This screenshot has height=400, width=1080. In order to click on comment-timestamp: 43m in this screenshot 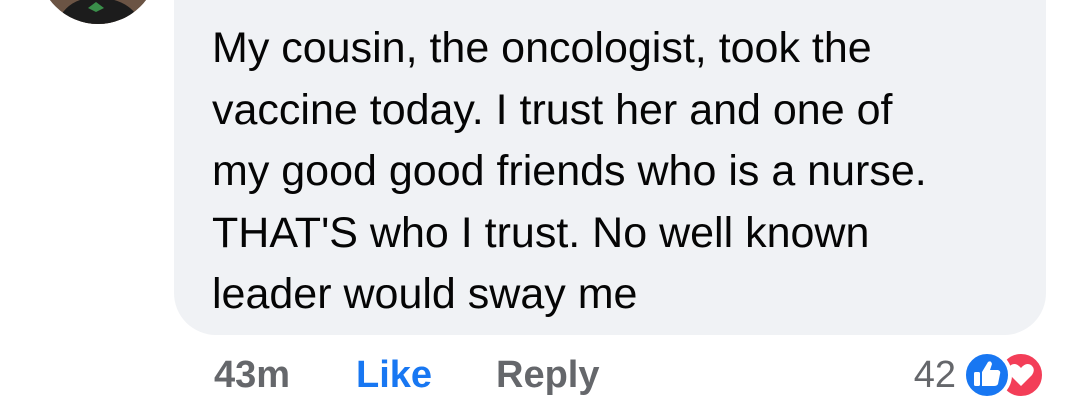, I will do `click(252, 375)`.